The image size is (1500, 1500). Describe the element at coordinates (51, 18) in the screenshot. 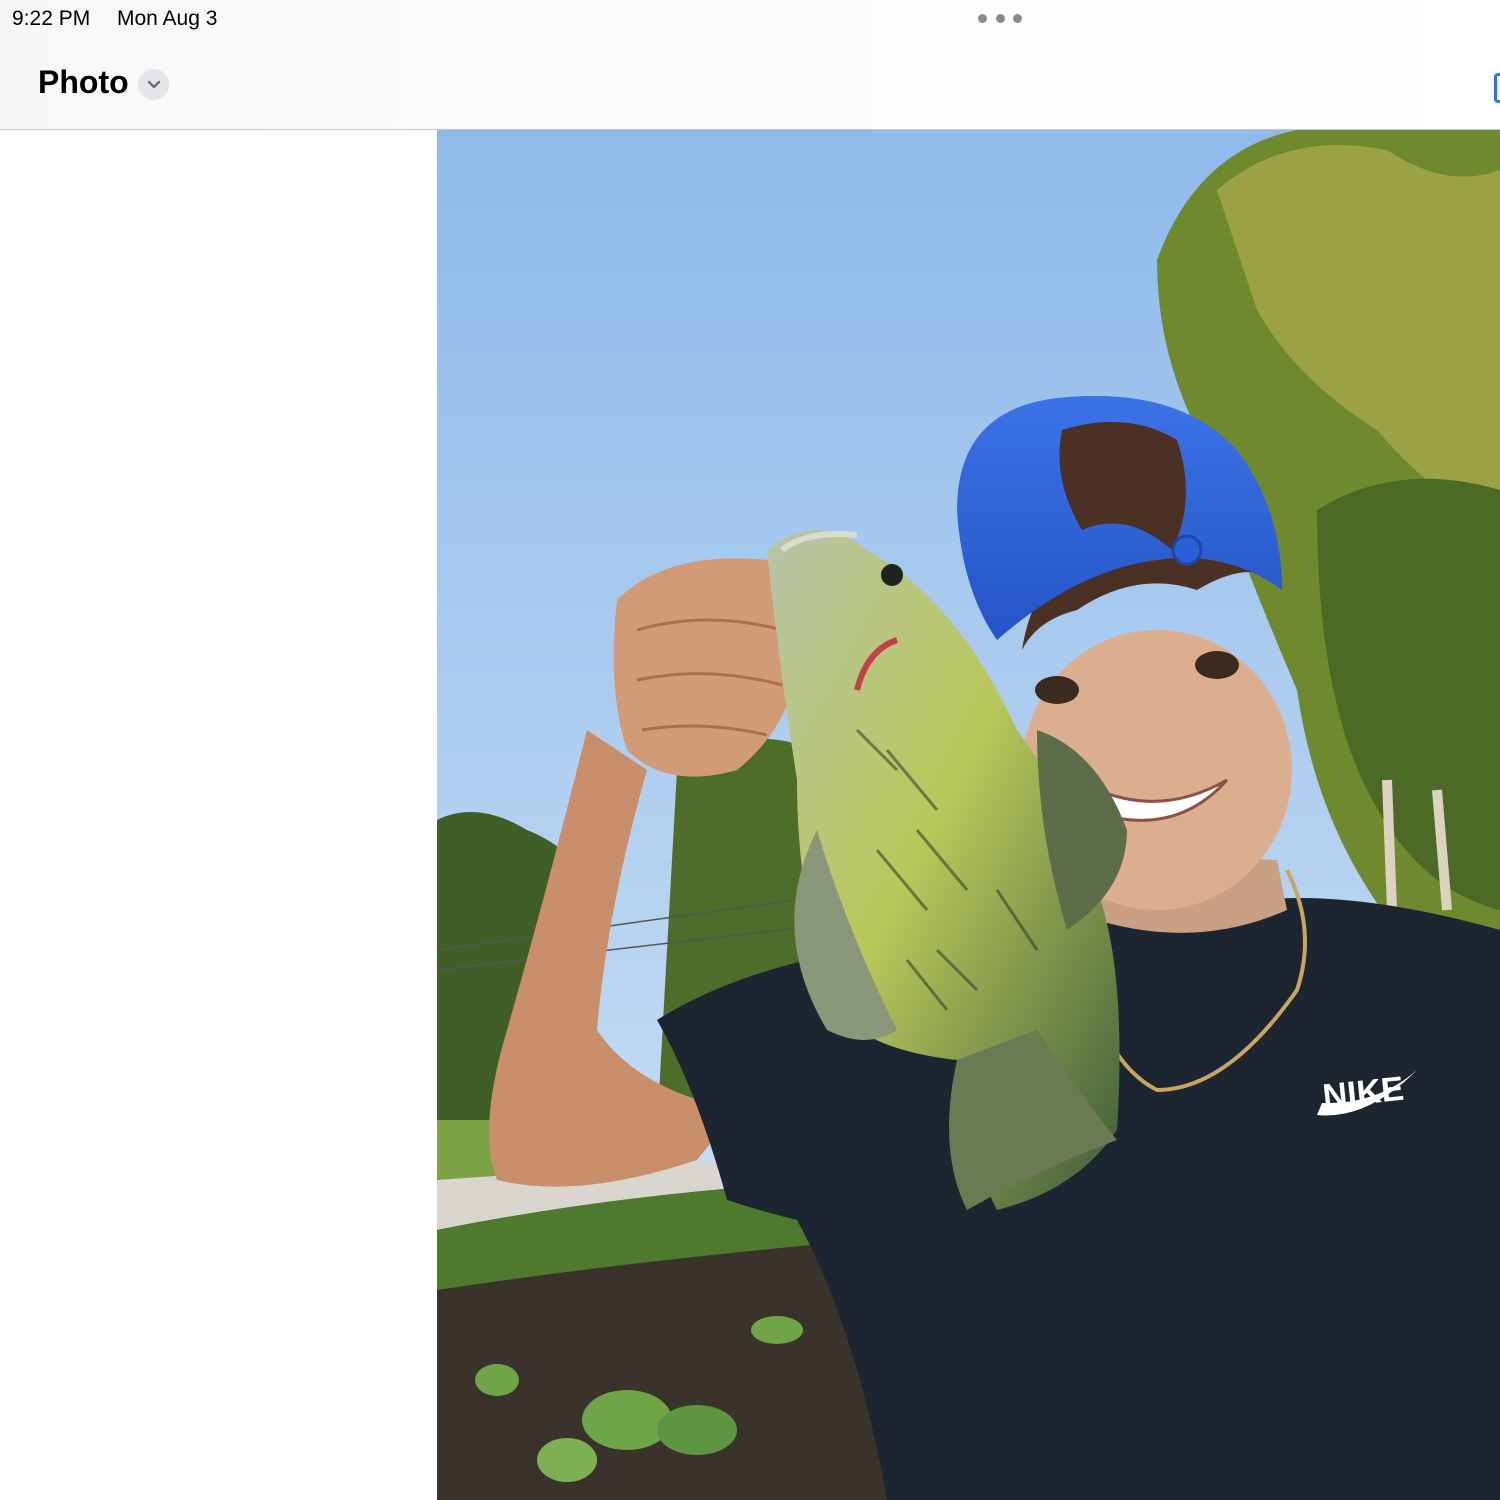

I see `status-time: 9:22 PM` at that location.